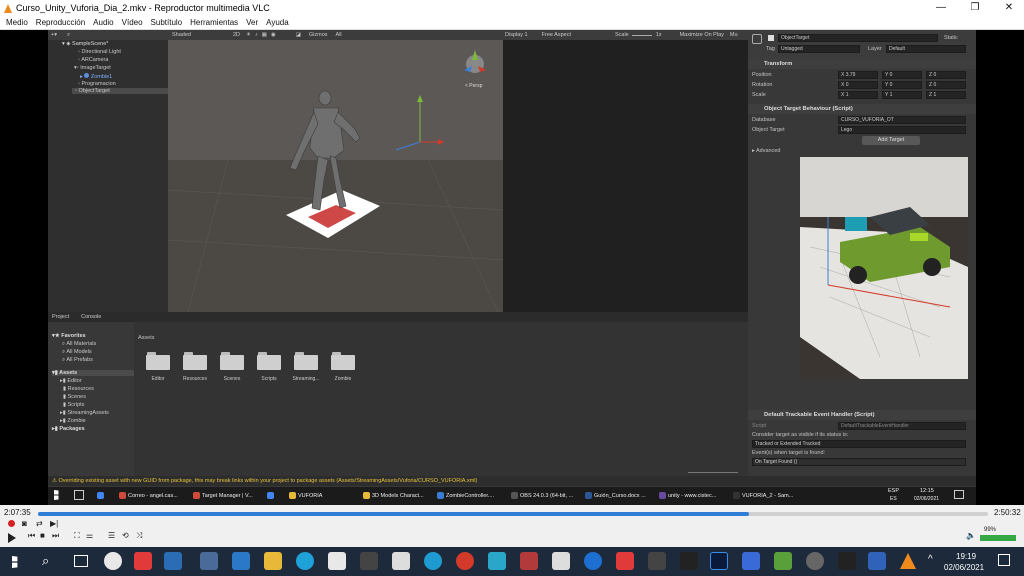  Describe the element at coordinates (77, 360) in the screenshot. I see `favorite-item: ⌕ All Prefabs` at that location.